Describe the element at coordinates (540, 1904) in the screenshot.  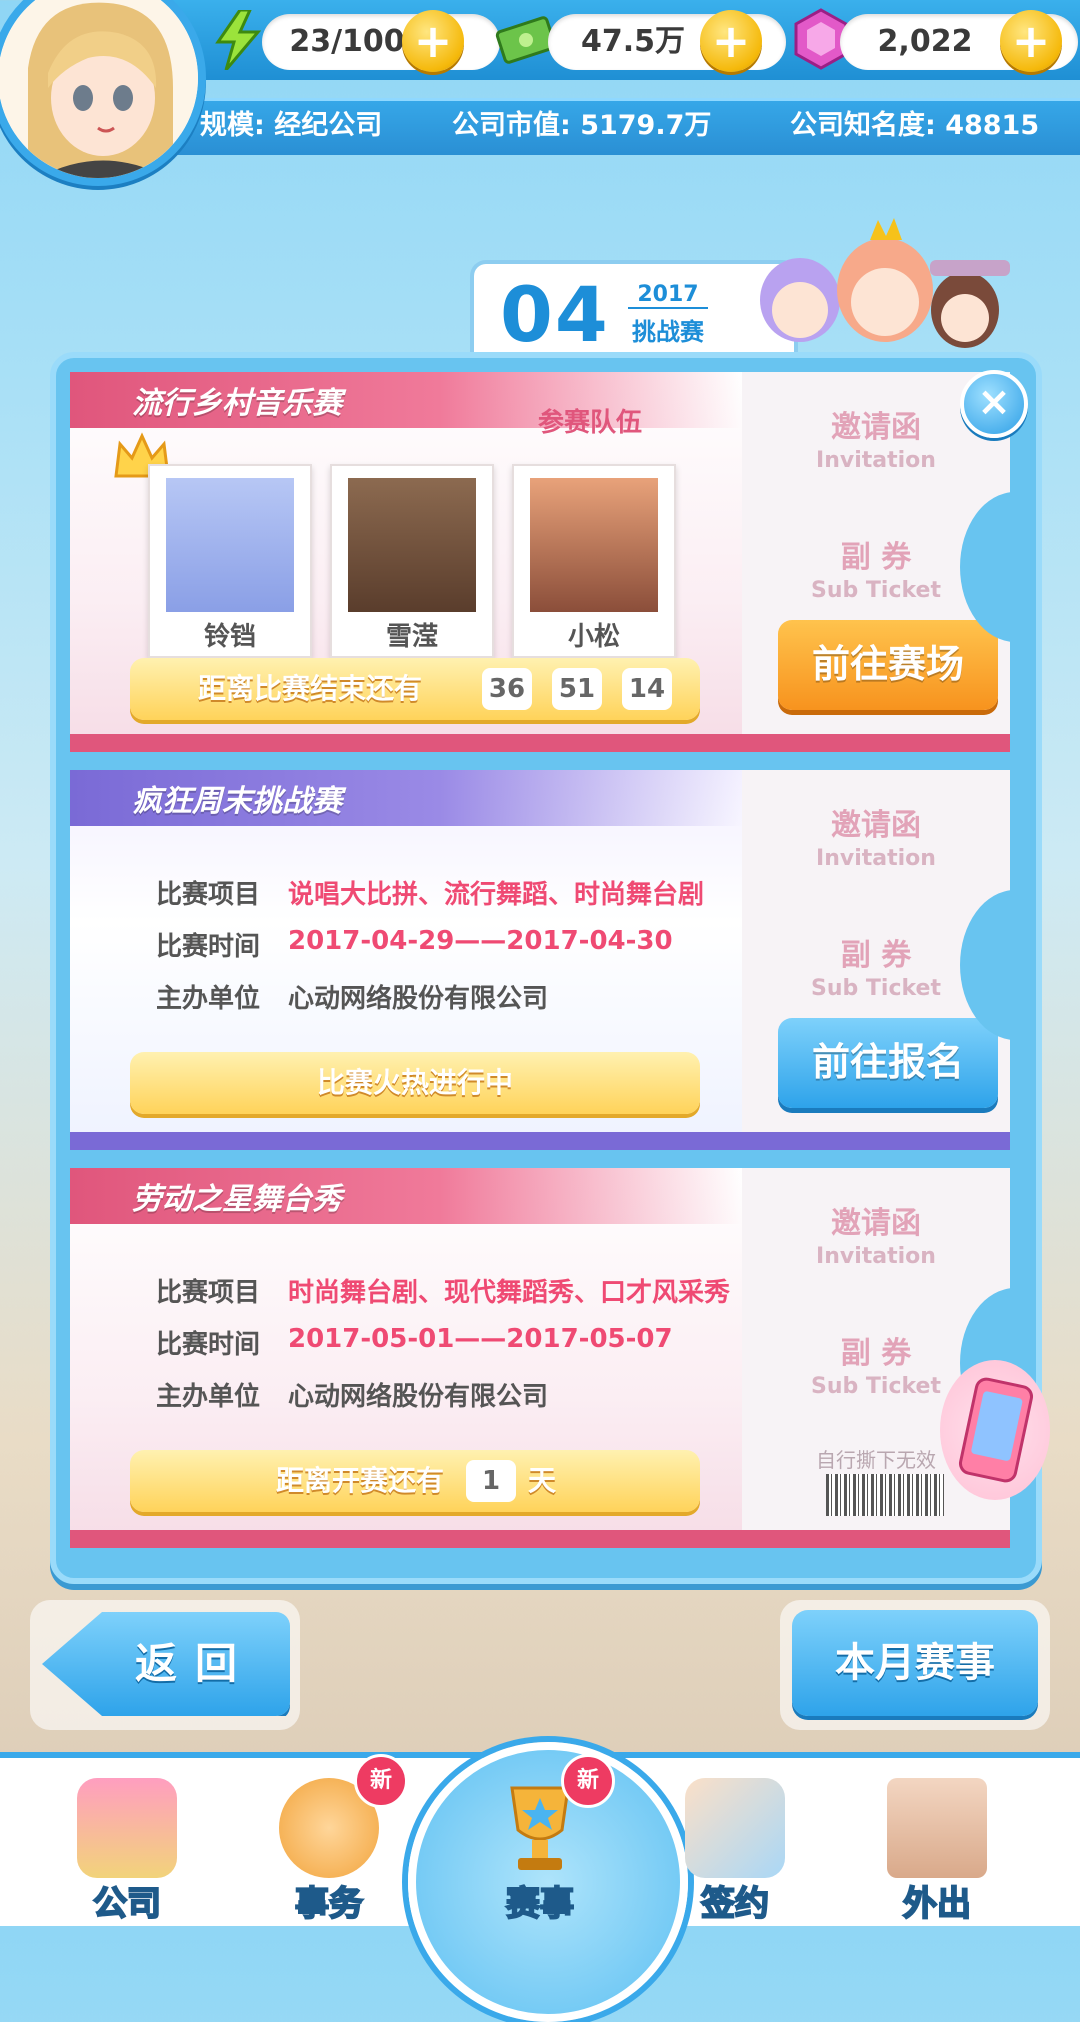
I see `nav-label: 赛事` at that location.